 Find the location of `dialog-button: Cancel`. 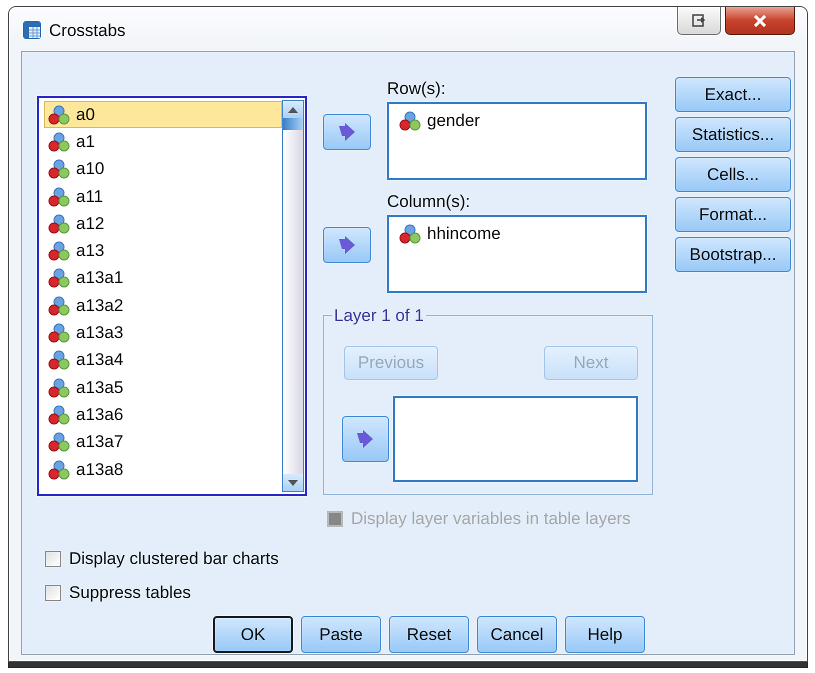

dialog-button: Cancel is located at coordinates (517, 634).